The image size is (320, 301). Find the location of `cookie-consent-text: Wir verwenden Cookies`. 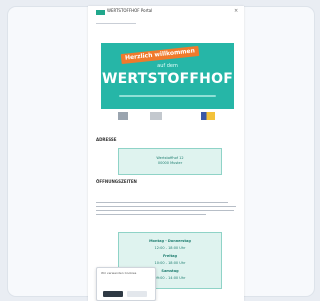

cookie-consent-text: Wir verwenden Cookies is located at coordinates (119, 273).